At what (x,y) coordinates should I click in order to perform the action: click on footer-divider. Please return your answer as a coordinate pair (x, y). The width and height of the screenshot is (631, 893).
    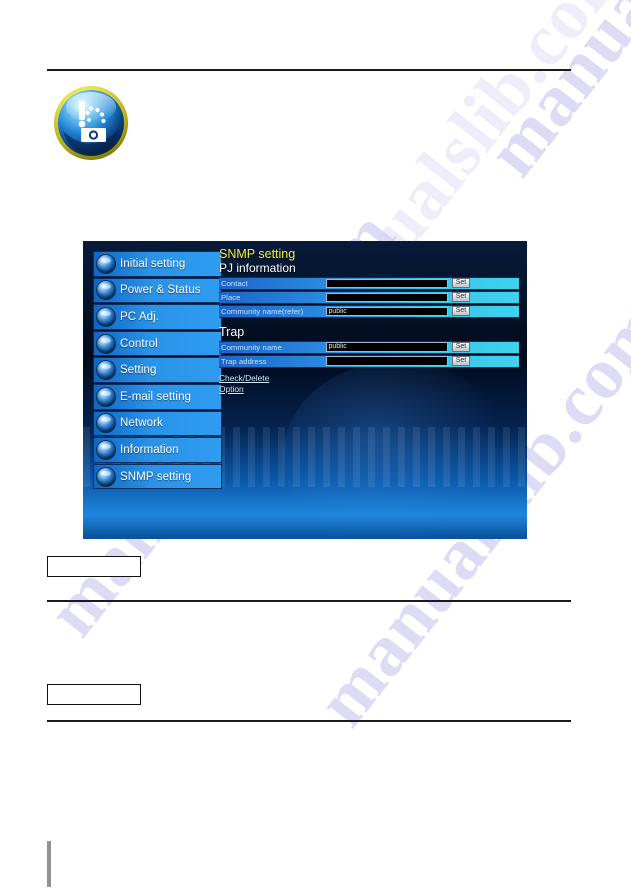
    Looking at the image, I should click on (309, 721).